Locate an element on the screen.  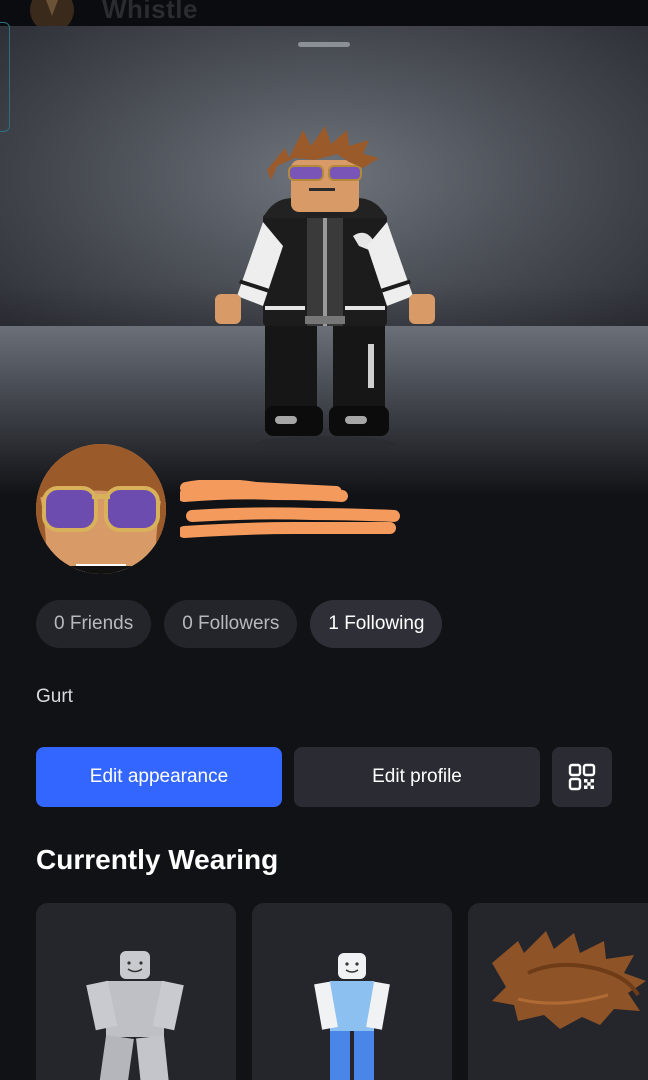
profile-bio: Gurt is located at coordinates (54, 696).